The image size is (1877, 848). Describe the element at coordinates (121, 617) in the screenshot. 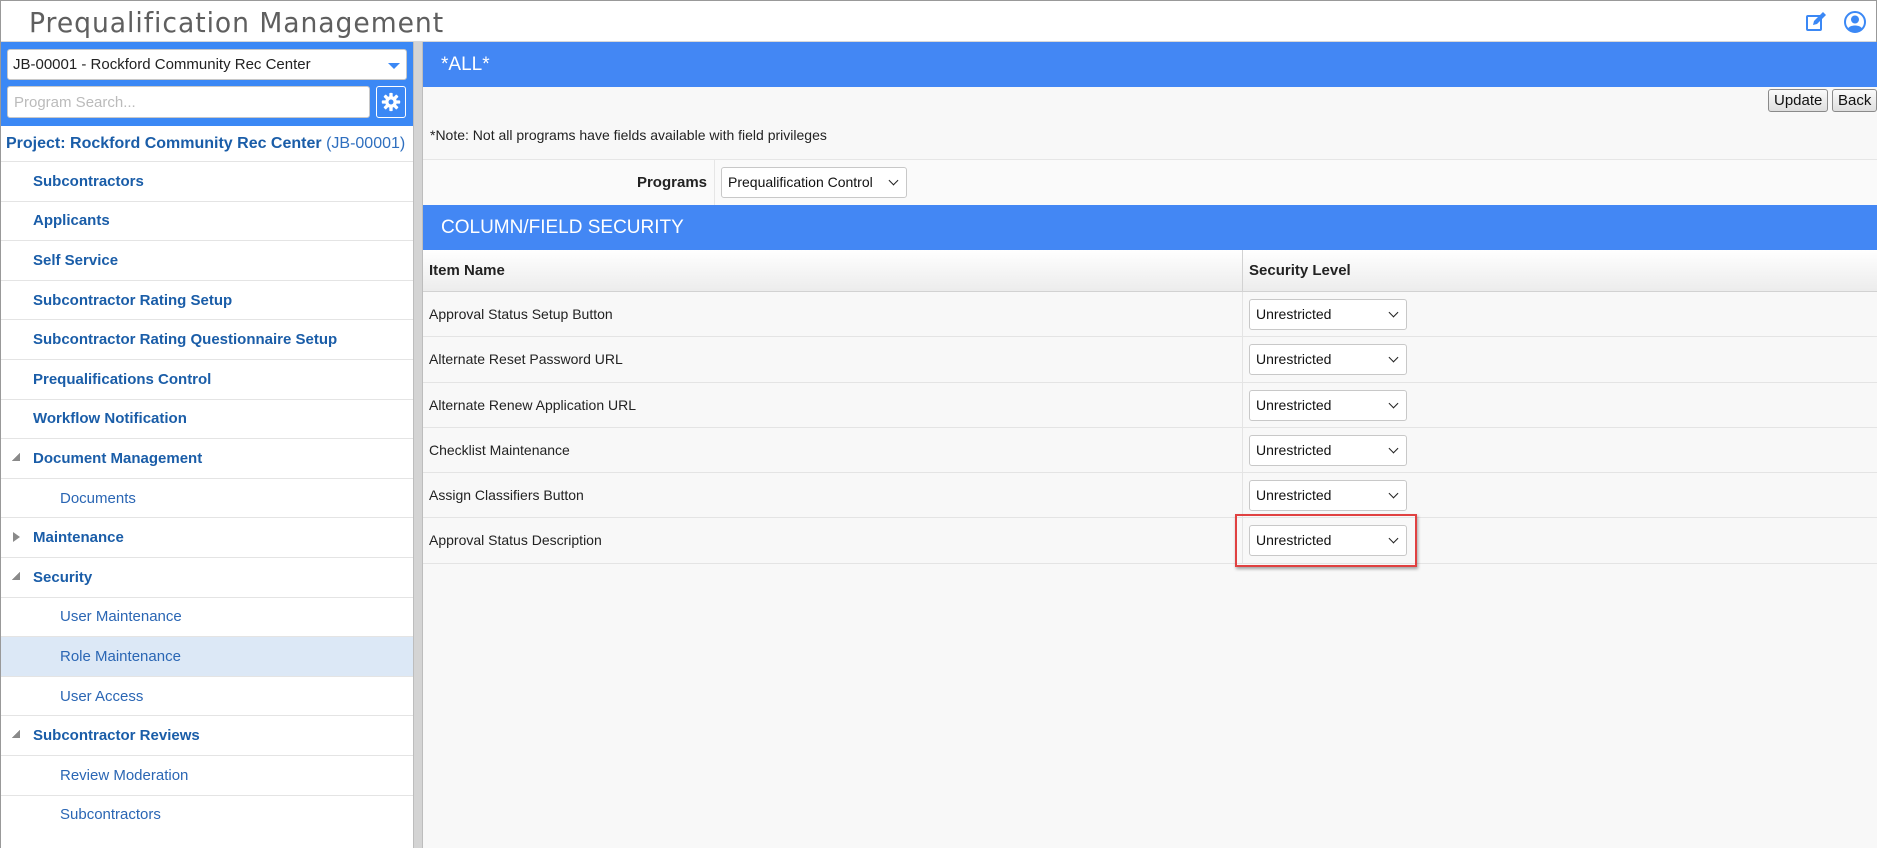

I see `sidebar-item-label: User Maintenance` at that location.